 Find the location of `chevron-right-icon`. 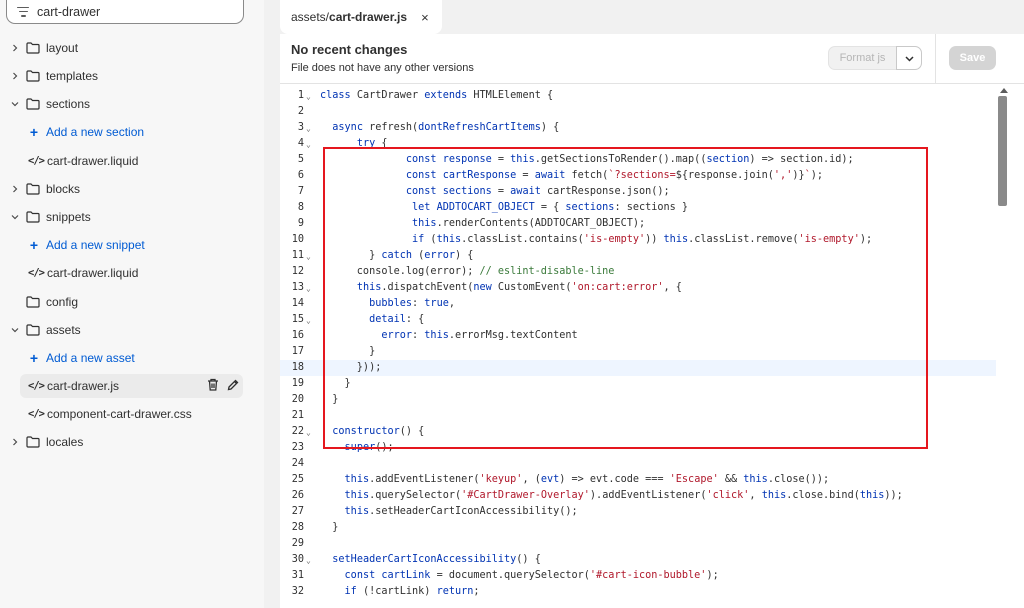

chevron-right-icon is located at coordinates (10, 48).